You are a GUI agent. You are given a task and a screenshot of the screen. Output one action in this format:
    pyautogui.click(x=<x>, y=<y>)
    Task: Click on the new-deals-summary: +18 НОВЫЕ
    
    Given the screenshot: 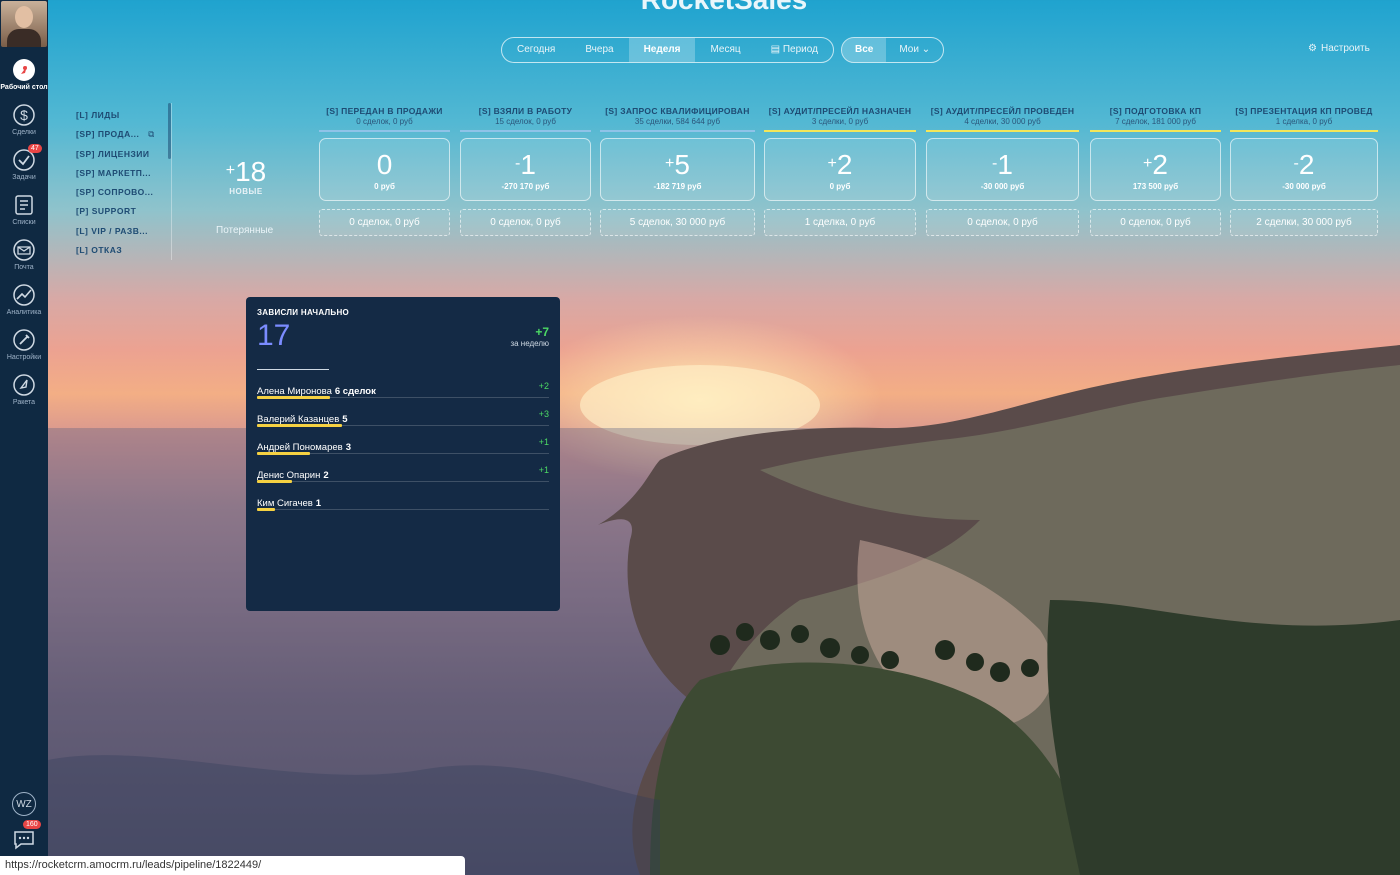 What is the action you would take?
    pyautogui.click(x=246, y=176)
    